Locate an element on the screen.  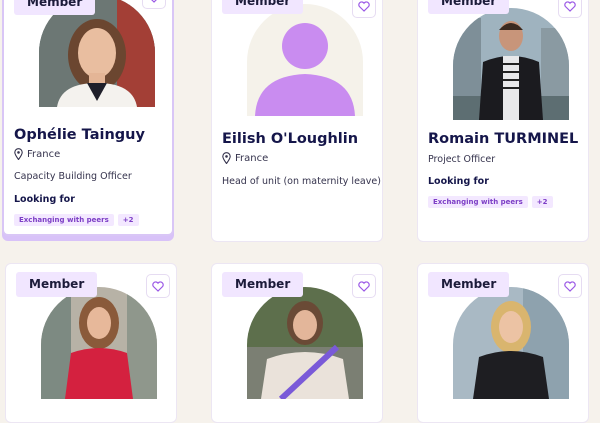
member-role: Capacity Building Officer is located at coordinates (73, 176).